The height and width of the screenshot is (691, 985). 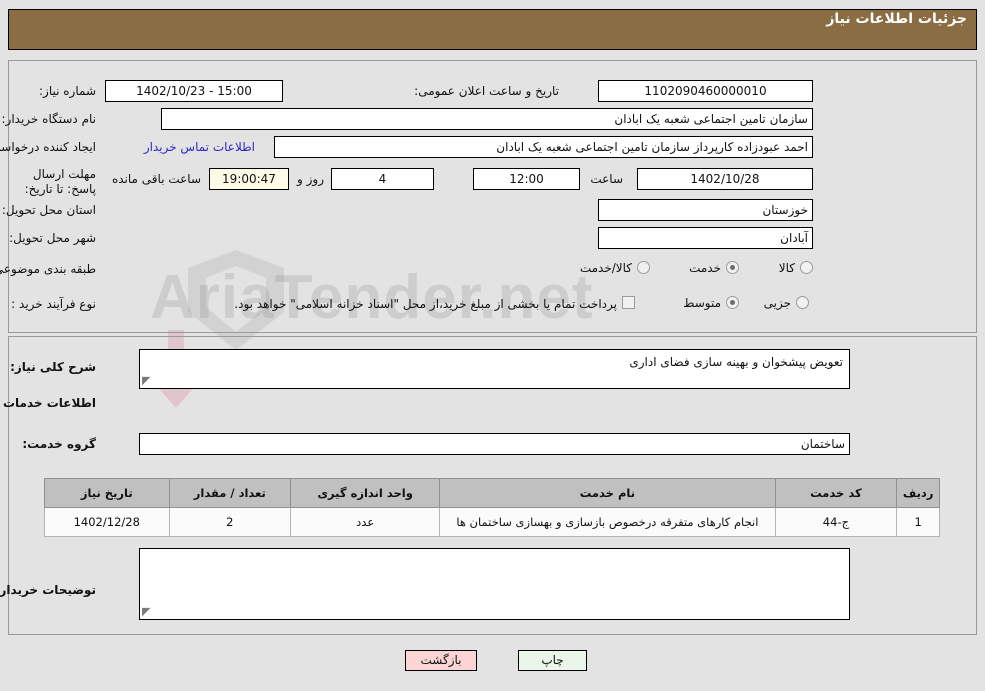 What do you see at coordinates (802, 302) in the screenshot?
I see `radio-process-jozii` at bounding box center [802, 302].